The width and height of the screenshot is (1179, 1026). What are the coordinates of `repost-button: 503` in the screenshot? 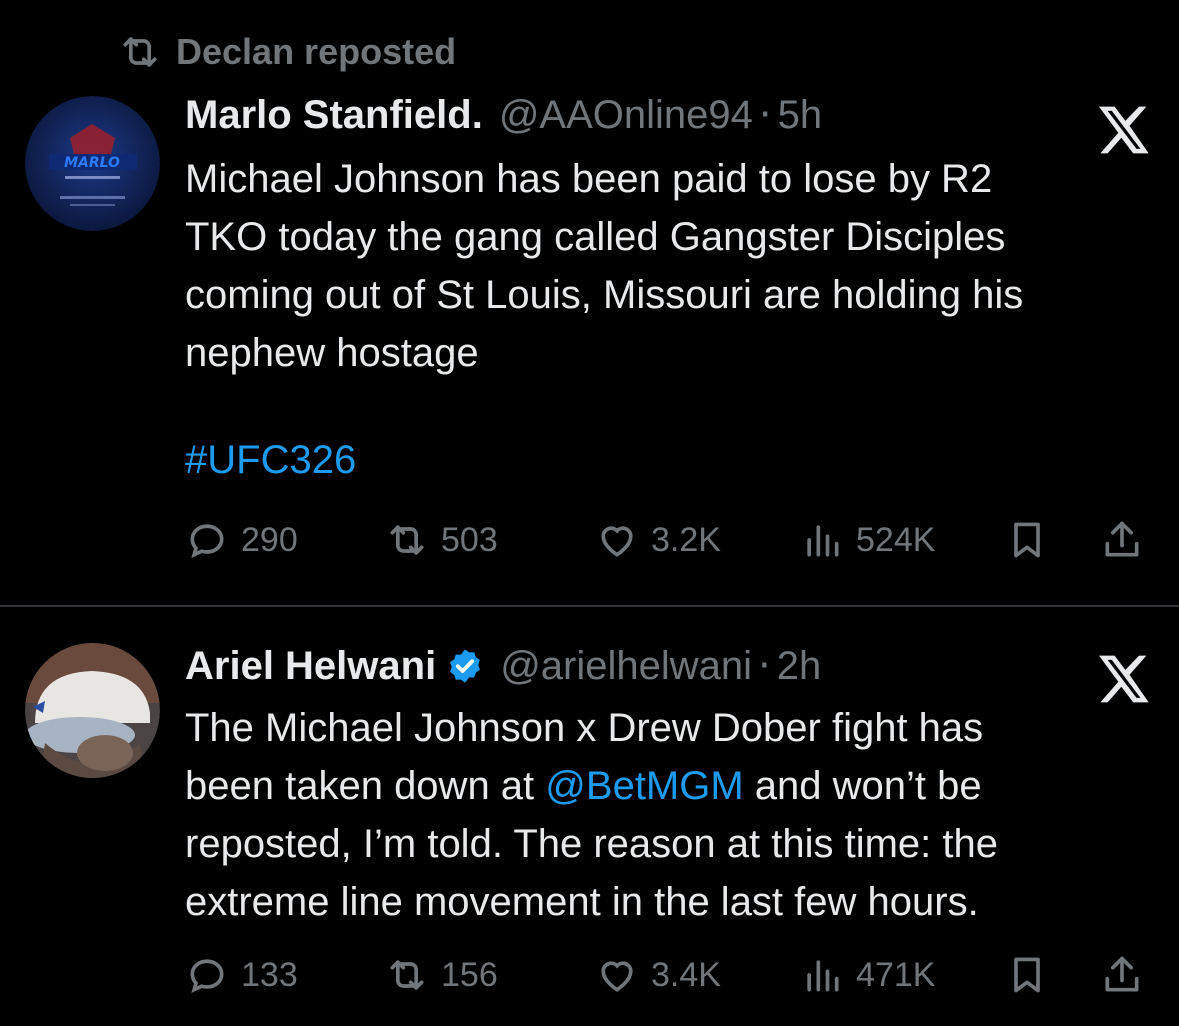 It's located at (441, 540).